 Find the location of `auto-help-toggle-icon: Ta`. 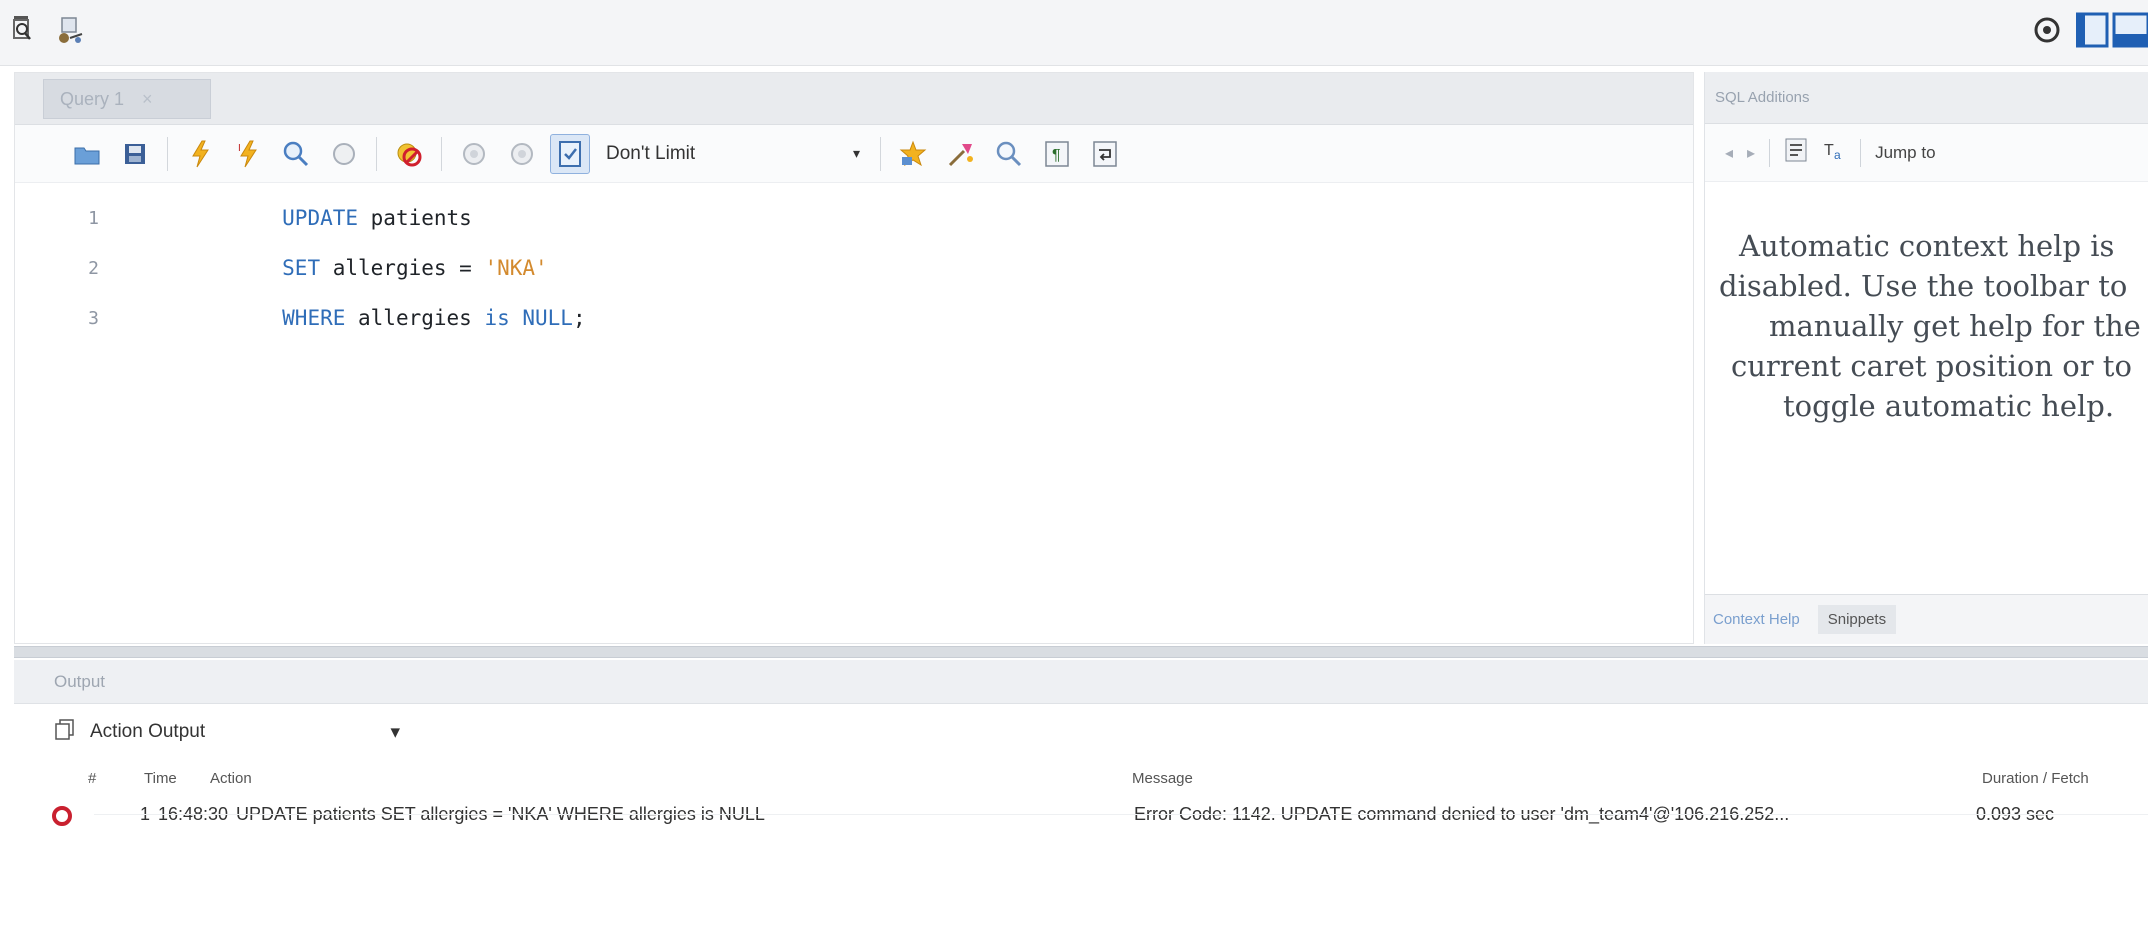

auto-help-toggle-icon: Ta is located at coordinates (1834, 152).